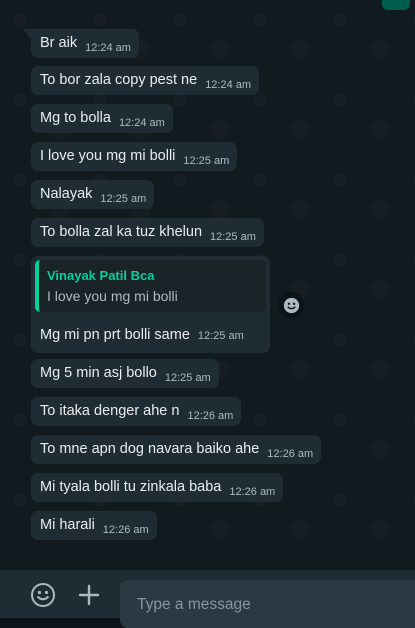 The image size is (415, 628). Describe the element at coordinates (267, 604) in the screenshot. I see `message-input: Type a message` at that location.